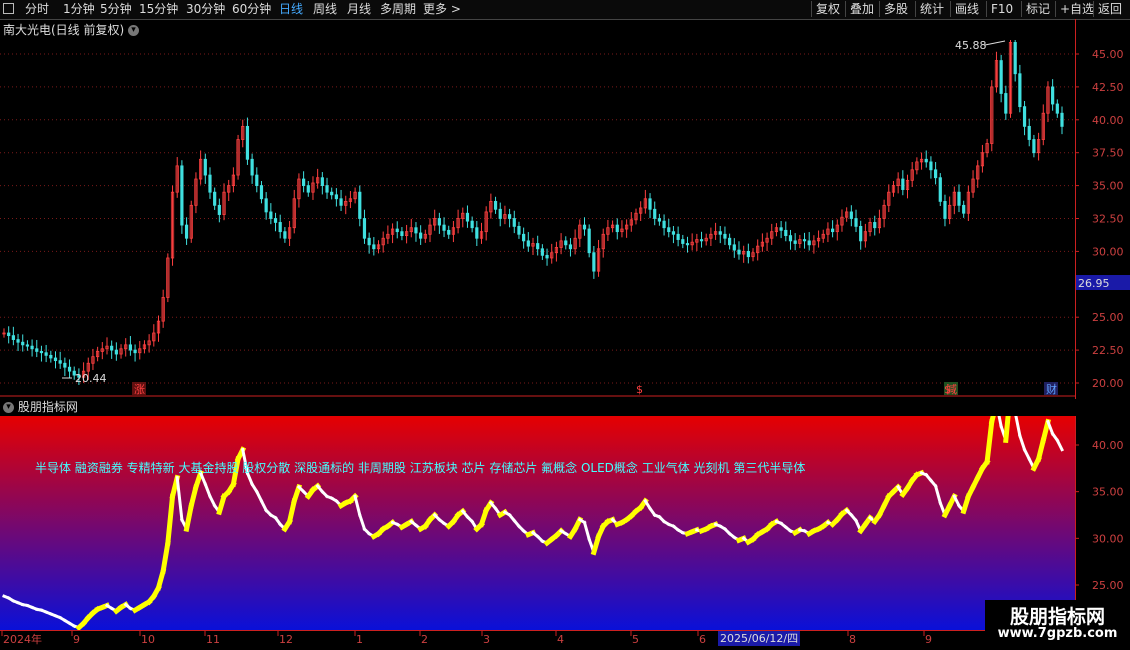 Image resolution: width=1130 pixels, height=650 pixels. Describe the element at coordinates (8, 407) in the screenshot. I see `collapse-icon: ▾` at that location.